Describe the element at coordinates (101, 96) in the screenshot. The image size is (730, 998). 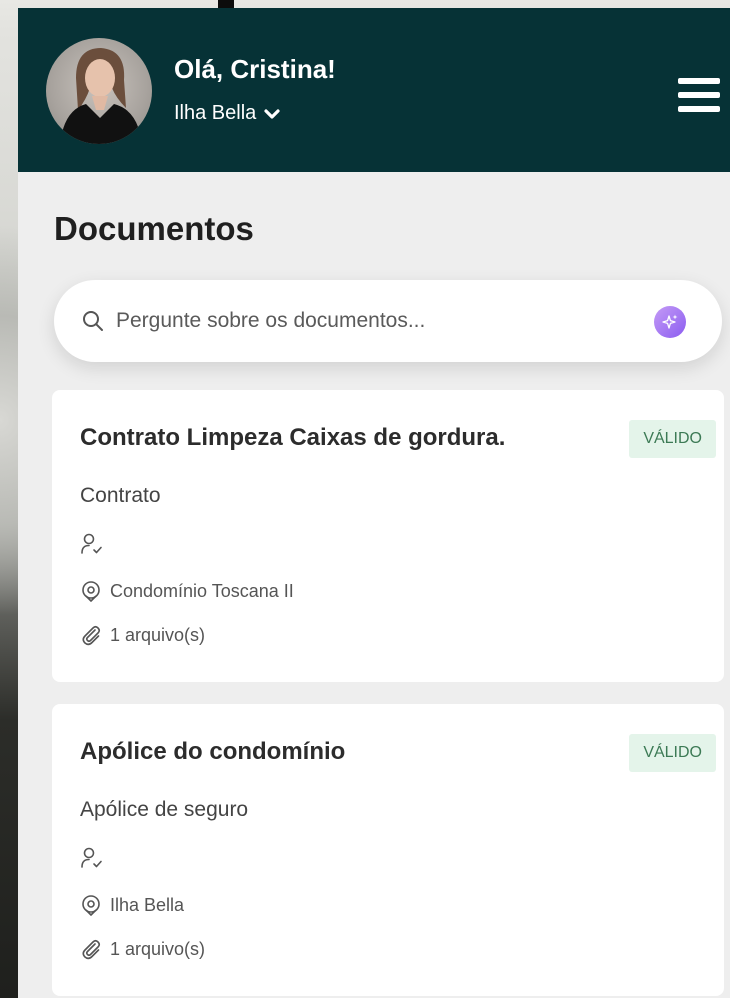
I see `user-photo-icon` at that location.